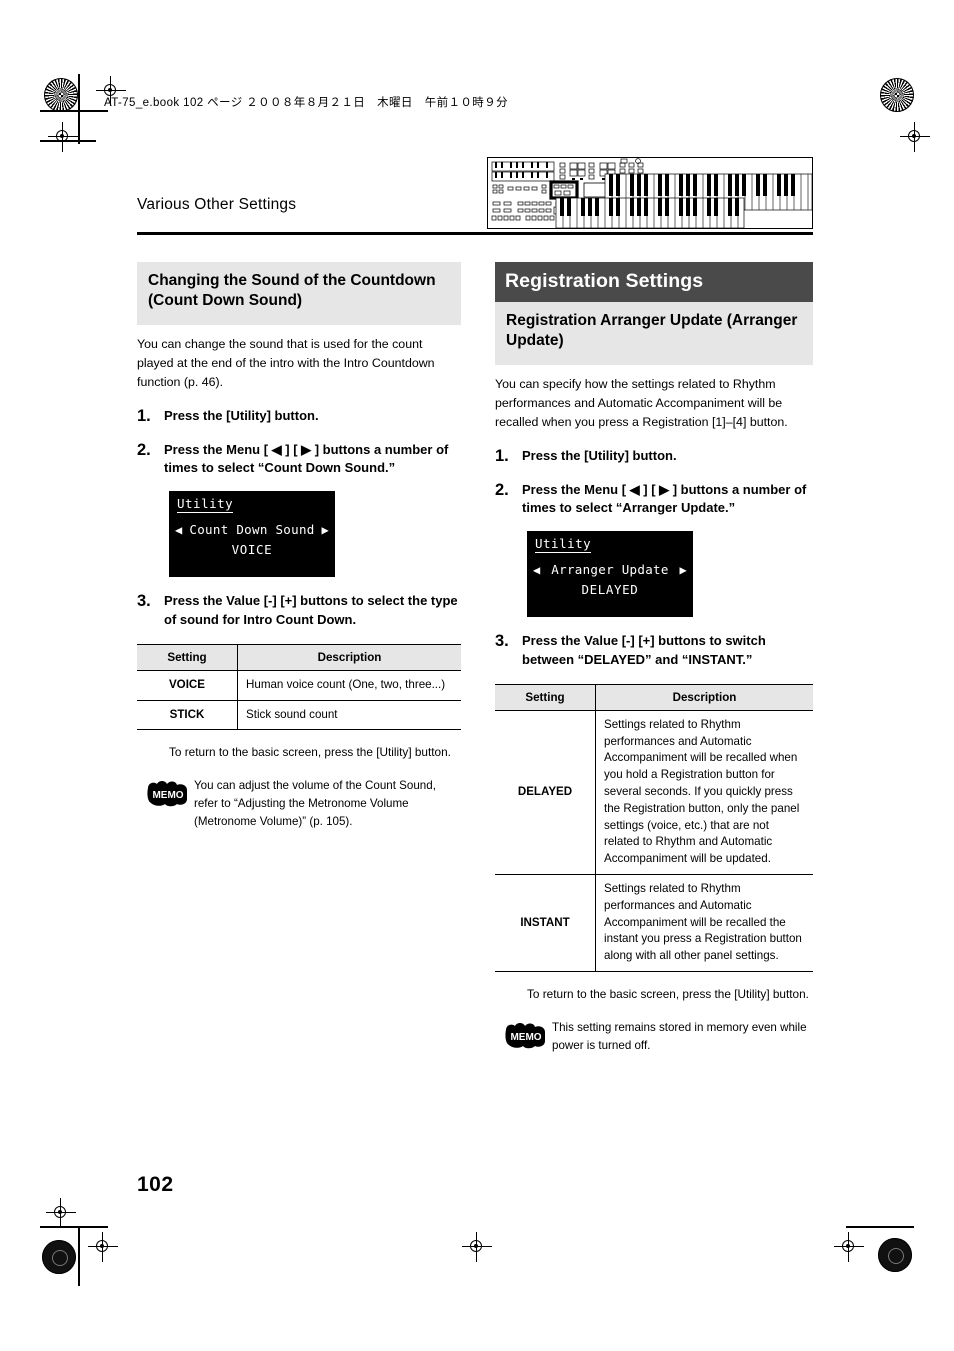  What do you see at coordinates (897, 95) in the screenshot?
I see `registration-circle-top-right` at bounding box center [897, 95].